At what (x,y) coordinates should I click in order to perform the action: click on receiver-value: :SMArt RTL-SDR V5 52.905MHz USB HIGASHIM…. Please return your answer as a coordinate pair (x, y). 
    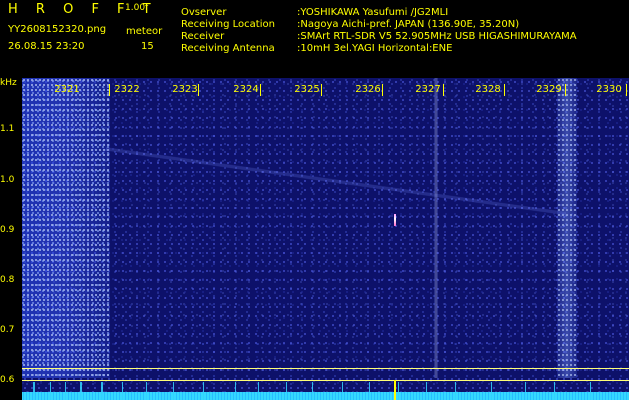
    Looking at the image, I should click on (437, 36).